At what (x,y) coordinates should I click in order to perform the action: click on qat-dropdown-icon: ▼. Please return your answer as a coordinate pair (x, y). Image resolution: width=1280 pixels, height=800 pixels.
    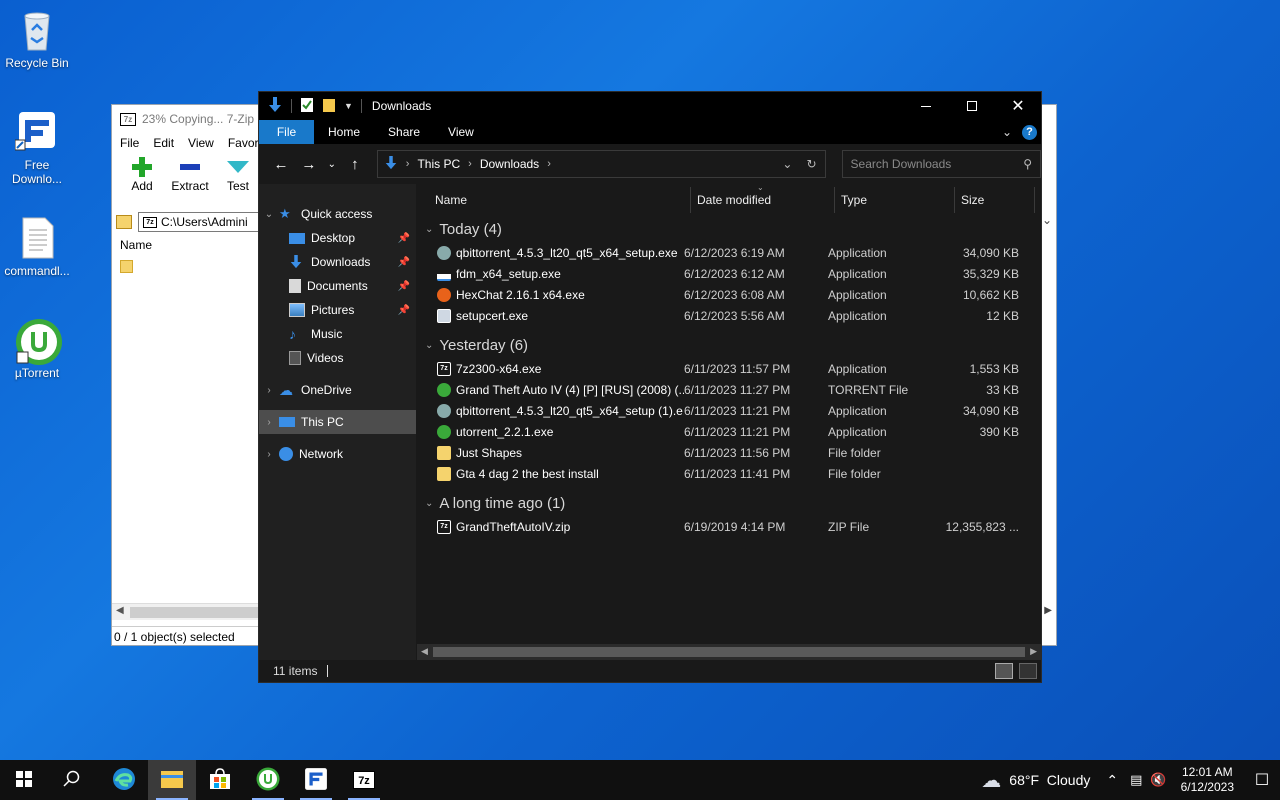
    Looking at the image, I should click on (348, 106).